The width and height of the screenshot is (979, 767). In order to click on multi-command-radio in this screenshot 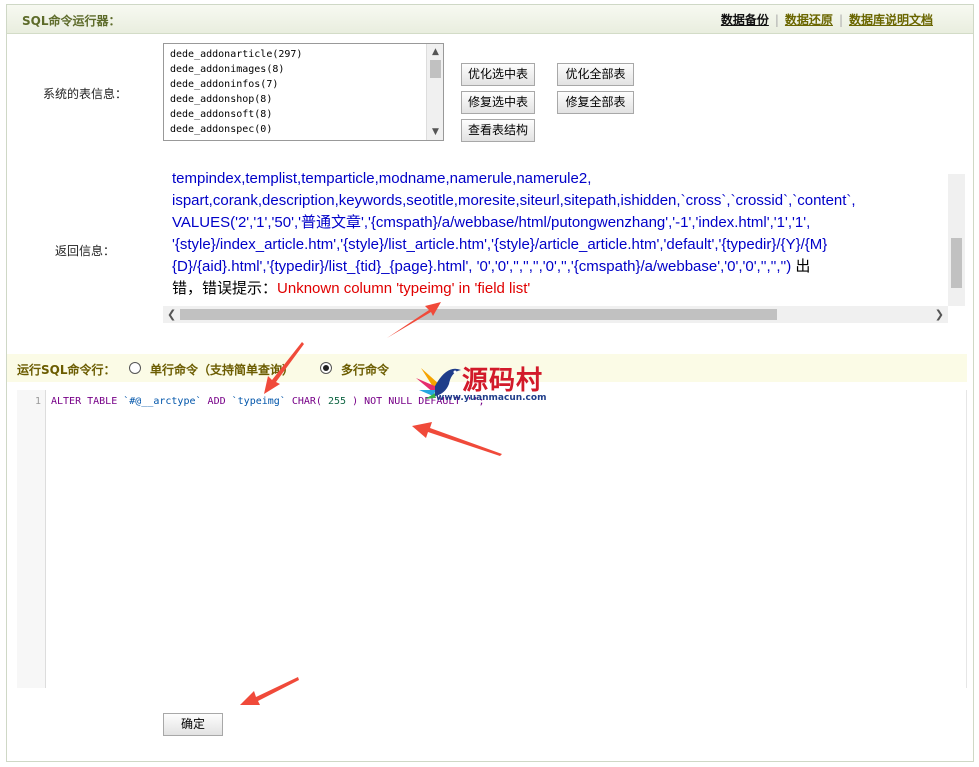, I will do `click(326, 368)`.